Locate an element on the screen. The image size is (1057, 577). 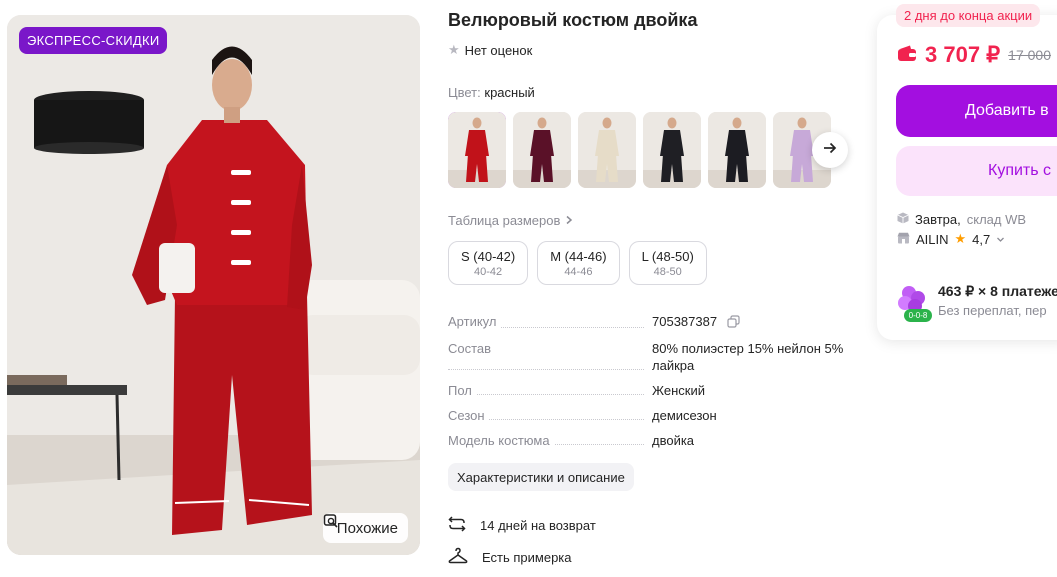
installment-badge: 0-0-8 is located at coordinates (918, 315).